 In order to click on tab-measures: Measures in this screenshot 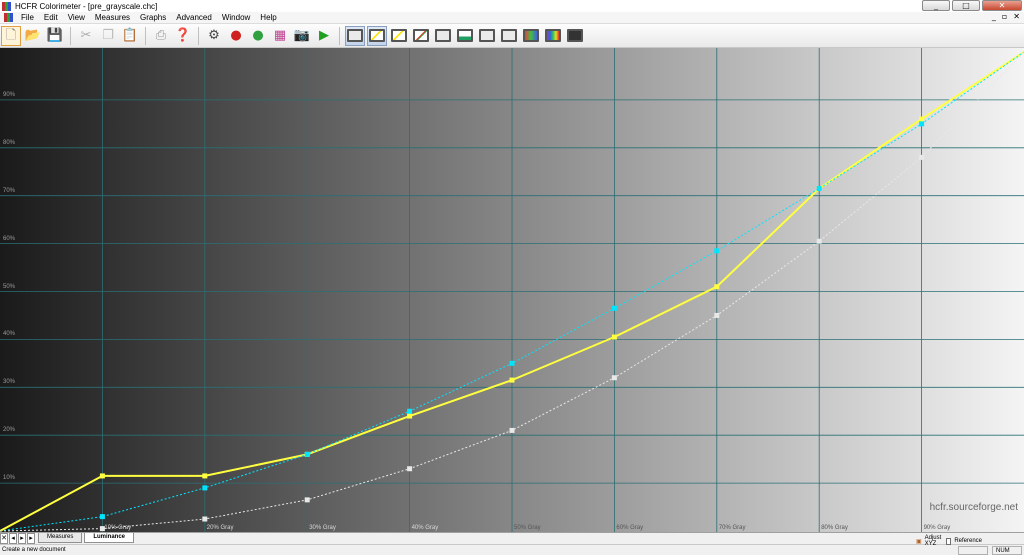, I will do `click(60, 538)`.